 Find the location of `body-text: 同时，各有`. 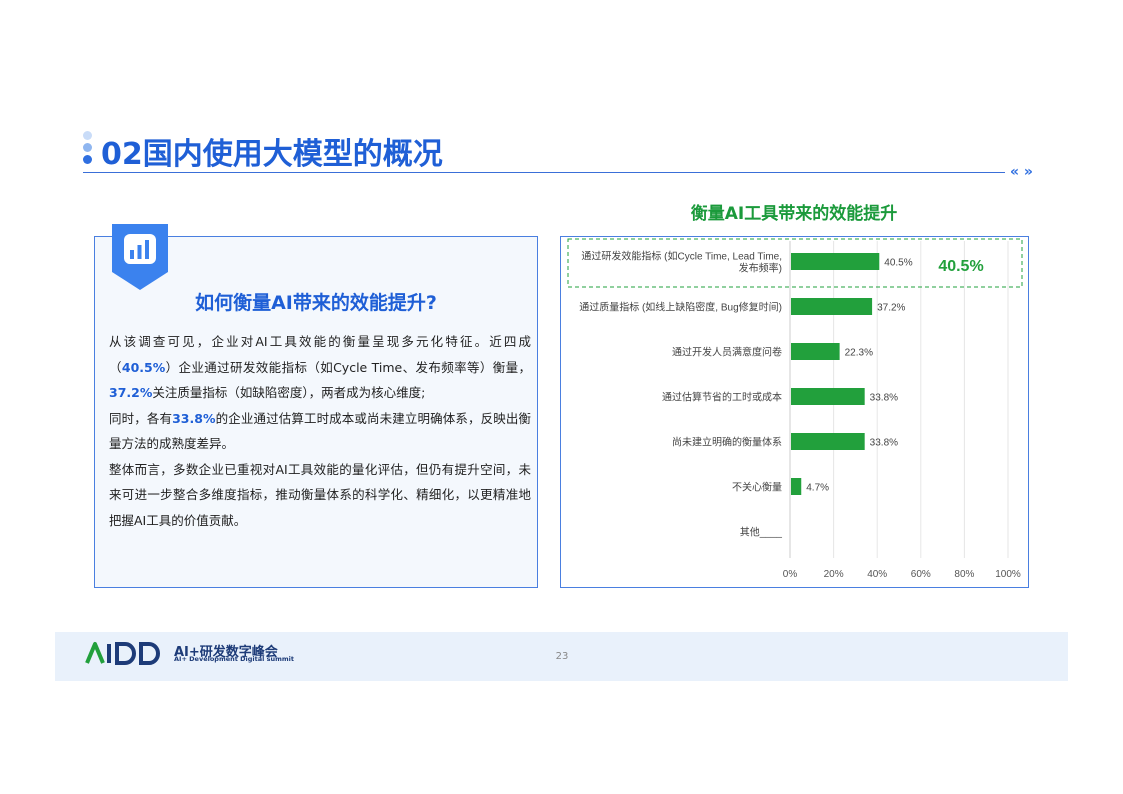

body-text: 同时，各有 is located at coordinates (141, 418).